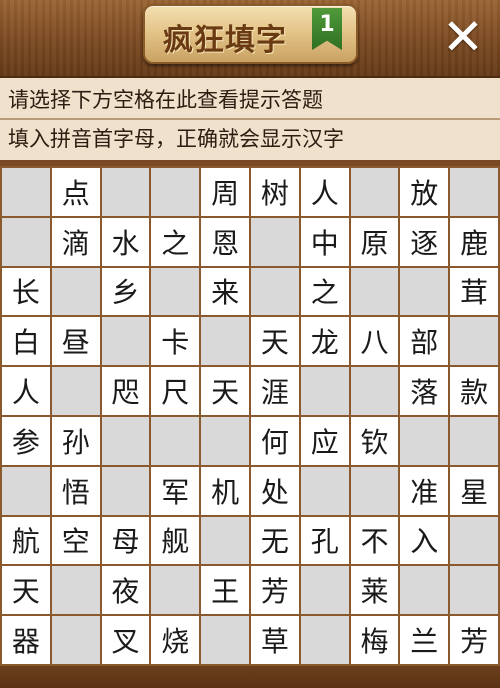 This screenshot has width=500, height=688. I want to click on grid-cell-filled: 周, so click(225, 192).